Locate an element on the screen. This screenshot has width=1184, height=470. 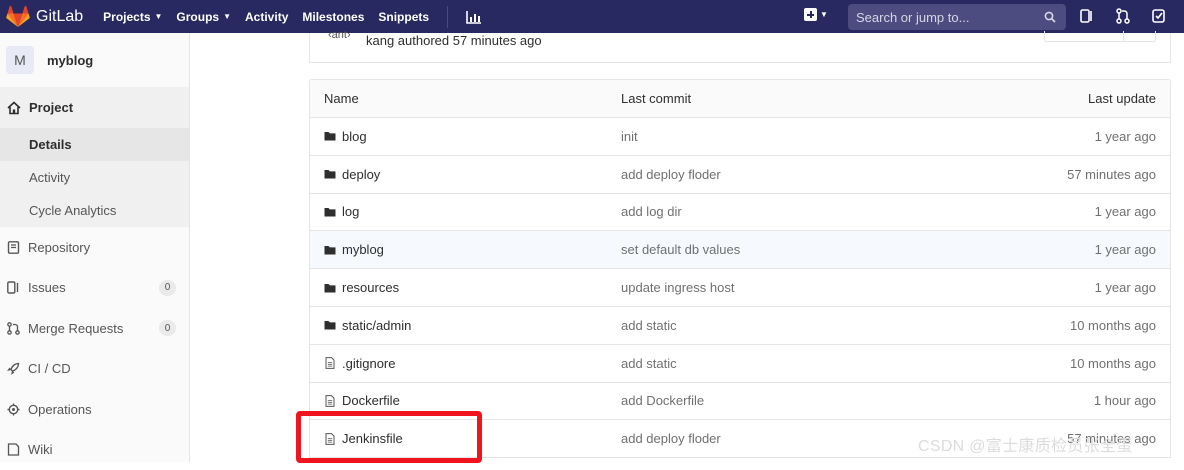
table-row: log add log dir 1 year ago is located at coordinates (740, 213).